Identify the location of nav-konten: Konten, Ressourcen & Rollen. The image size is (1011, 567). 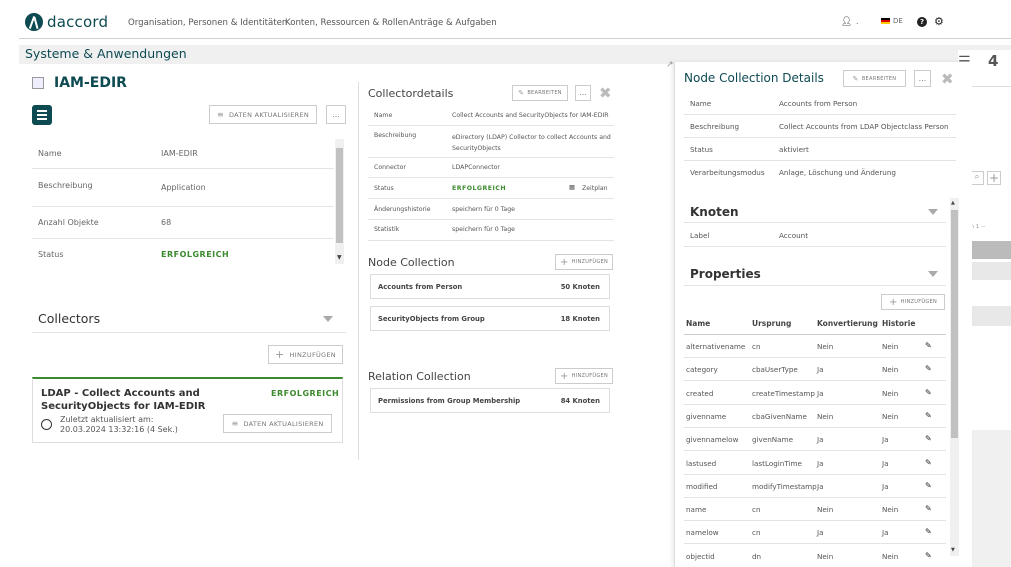
(346, 23).